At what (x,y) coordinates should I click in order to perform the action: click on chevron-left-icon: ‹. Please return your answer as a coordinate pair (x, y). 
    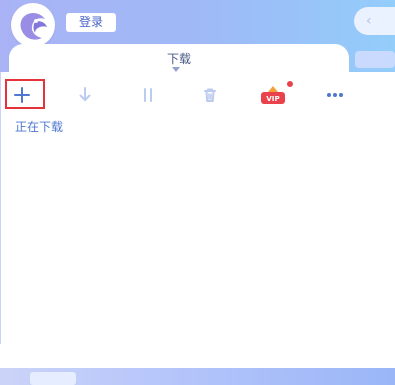
    Looking at the image, I should click on (369, 21).